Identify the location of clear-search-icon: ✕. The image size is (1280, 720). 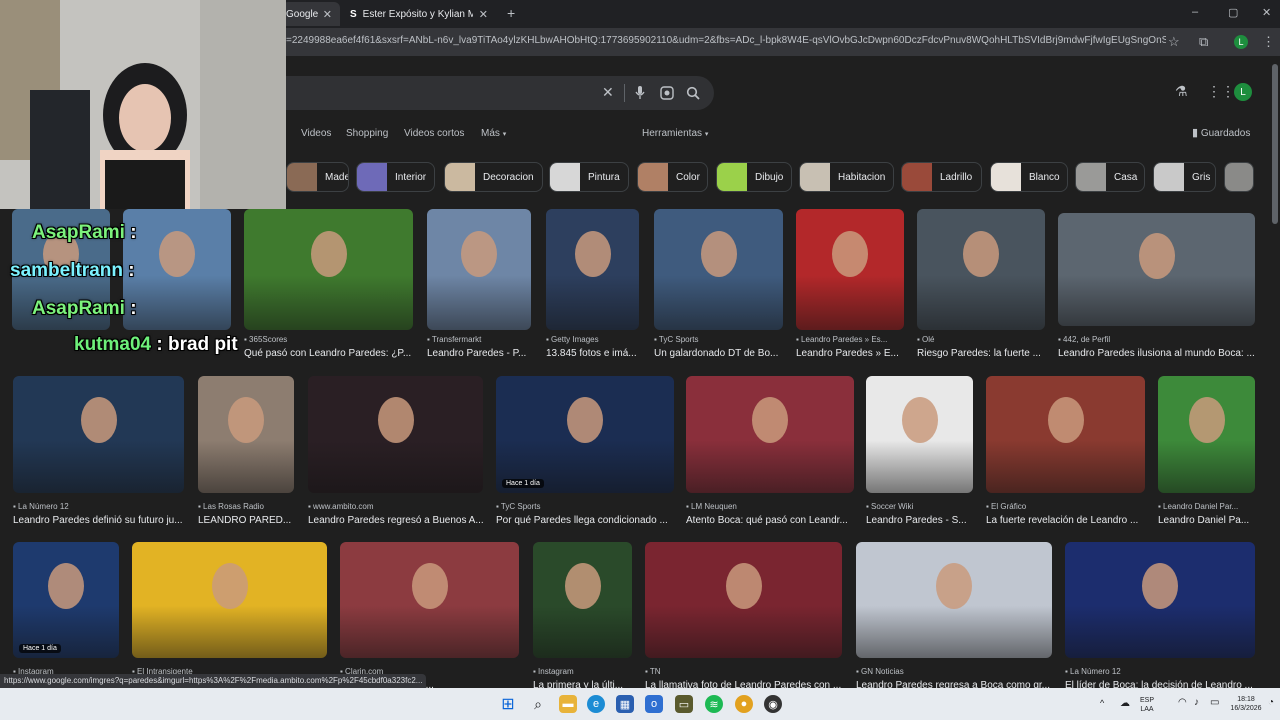
(608, 92).